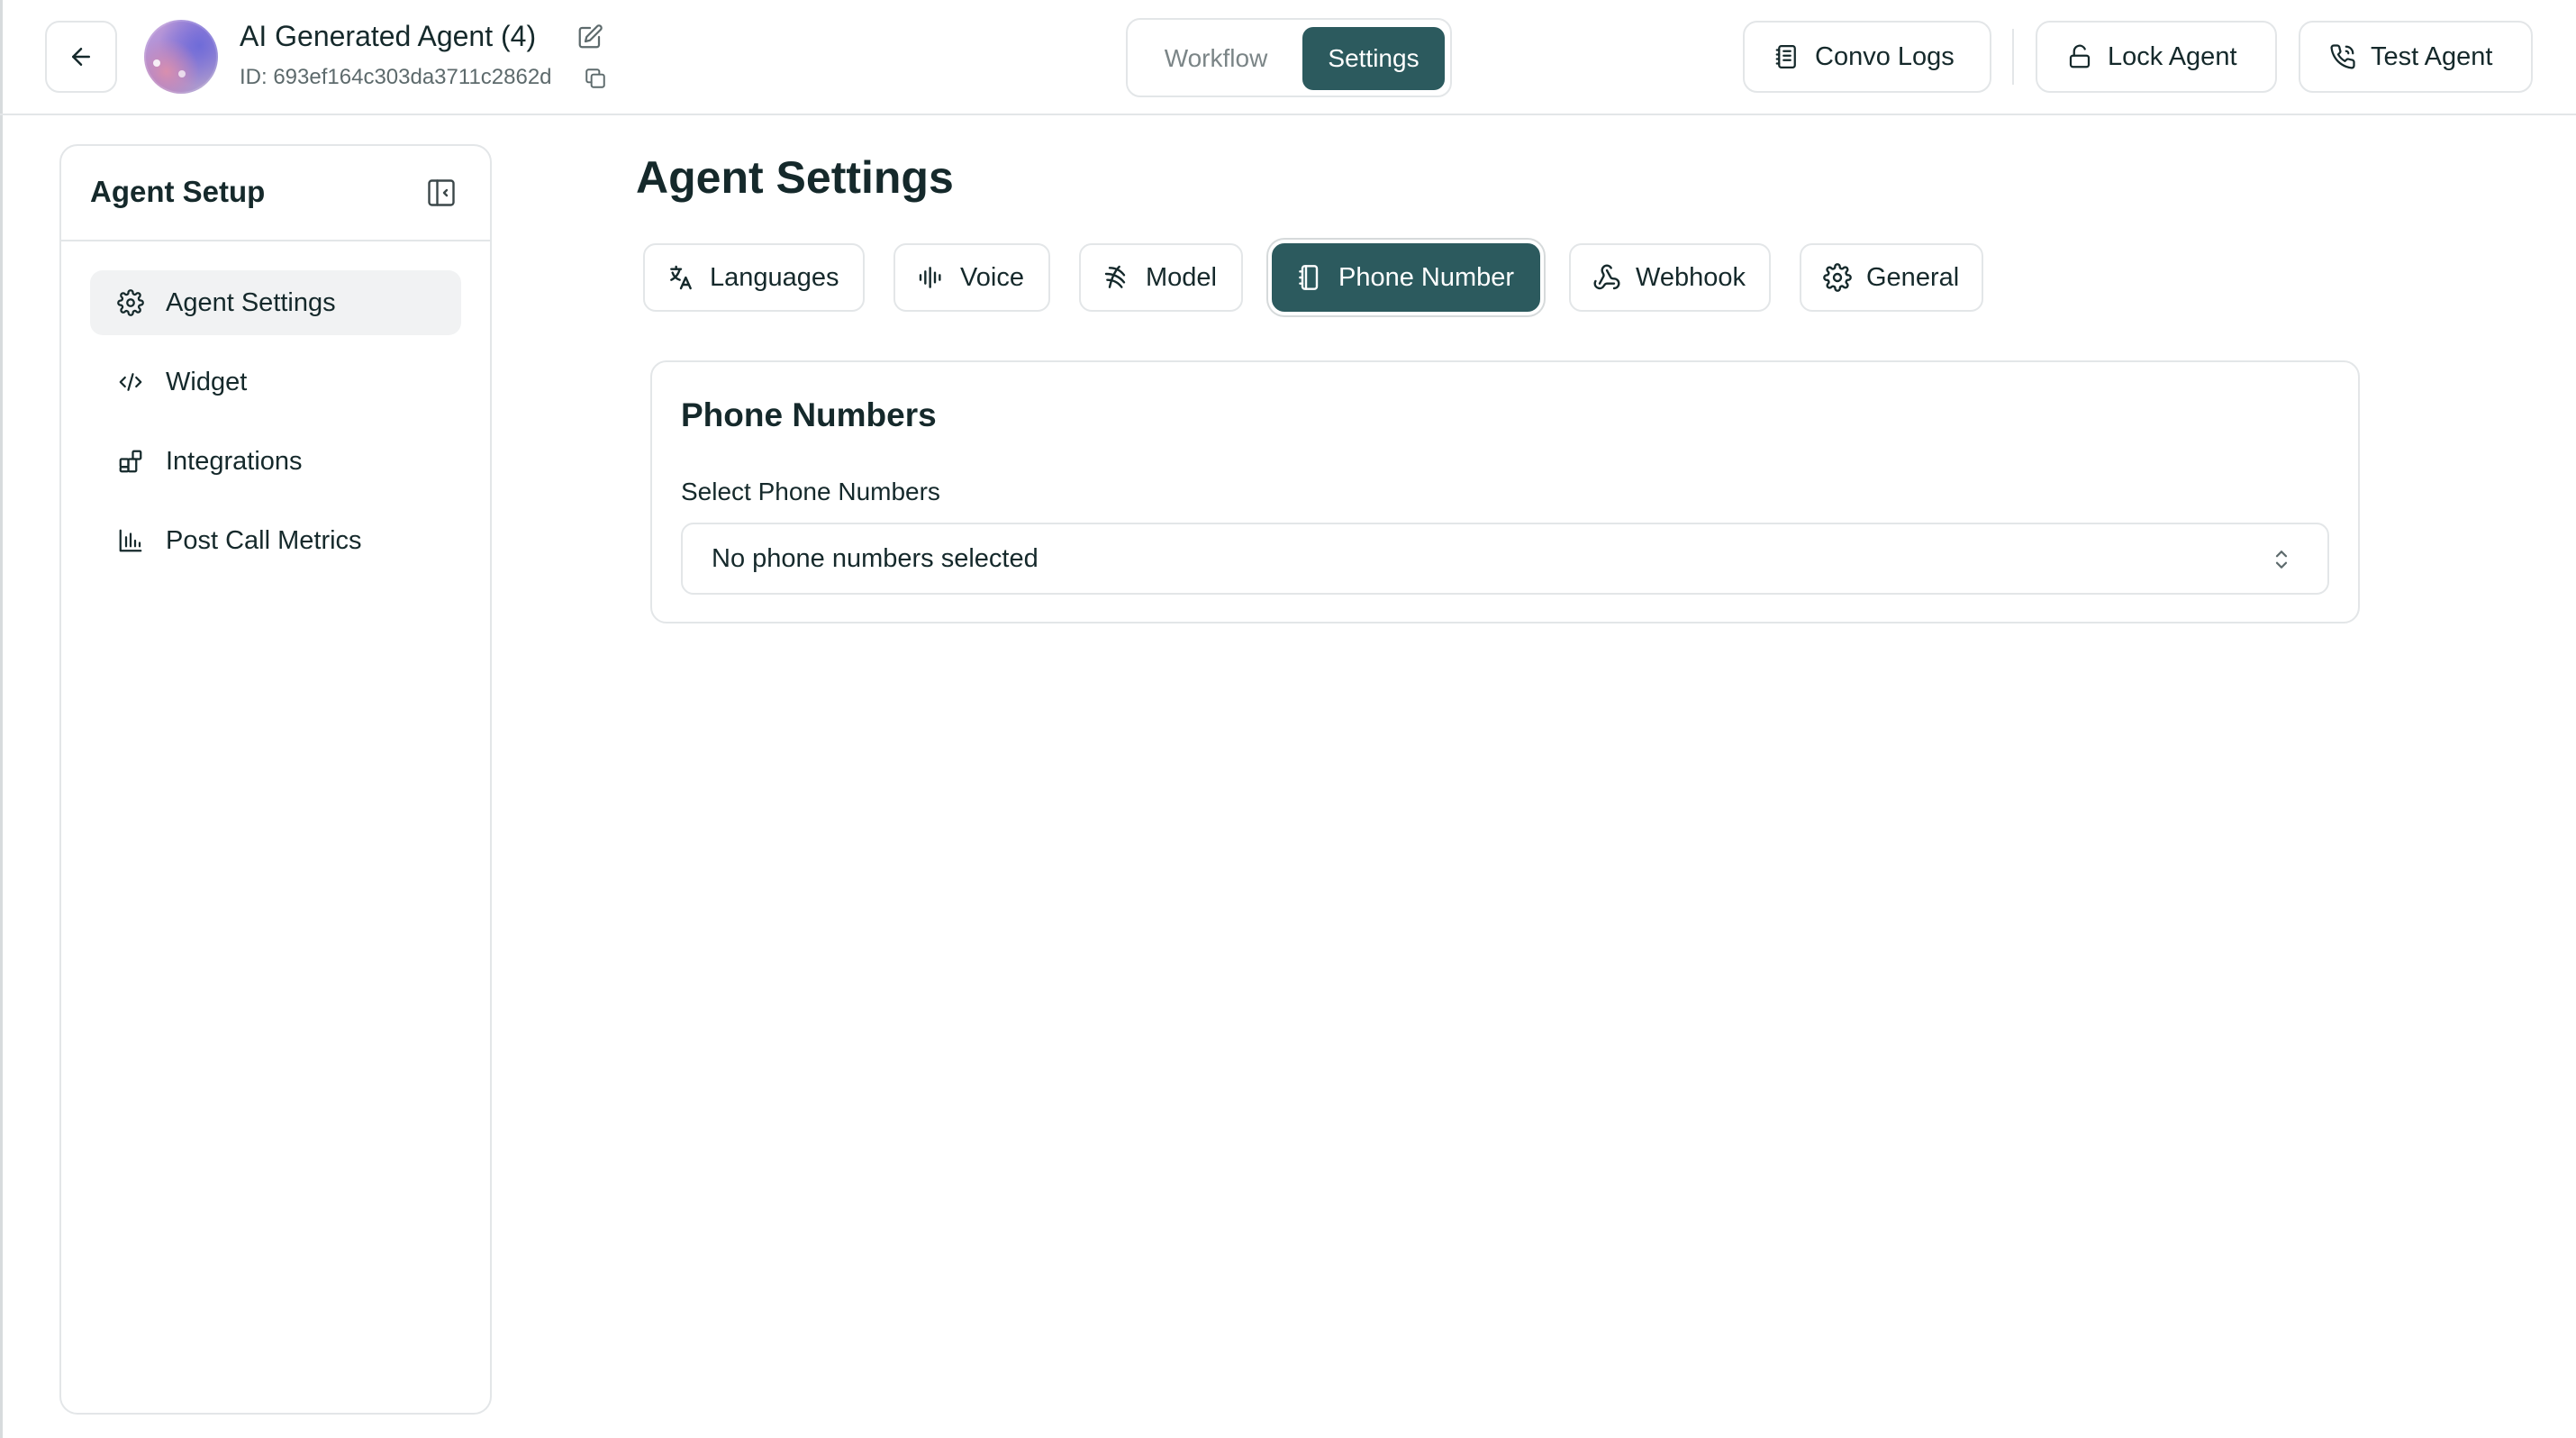  What do you see at coordinates (264, 540) in the screenshot?
I see `sidebar-item-label: Post Call Metrics` at bounding box center [264, 540].